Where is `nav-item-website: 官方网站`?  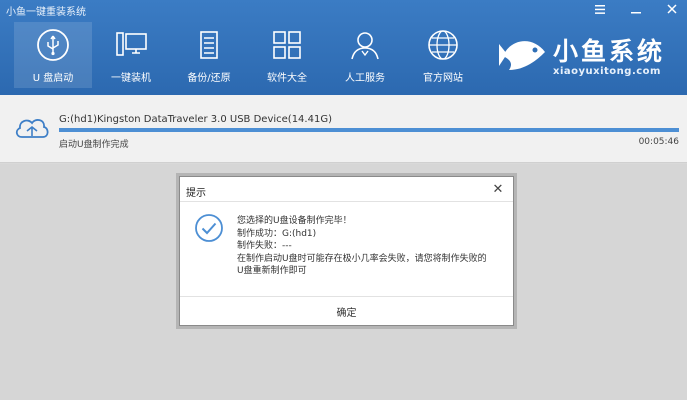
nav-item-website: 官方网站 is located at coordinates (443, 55).